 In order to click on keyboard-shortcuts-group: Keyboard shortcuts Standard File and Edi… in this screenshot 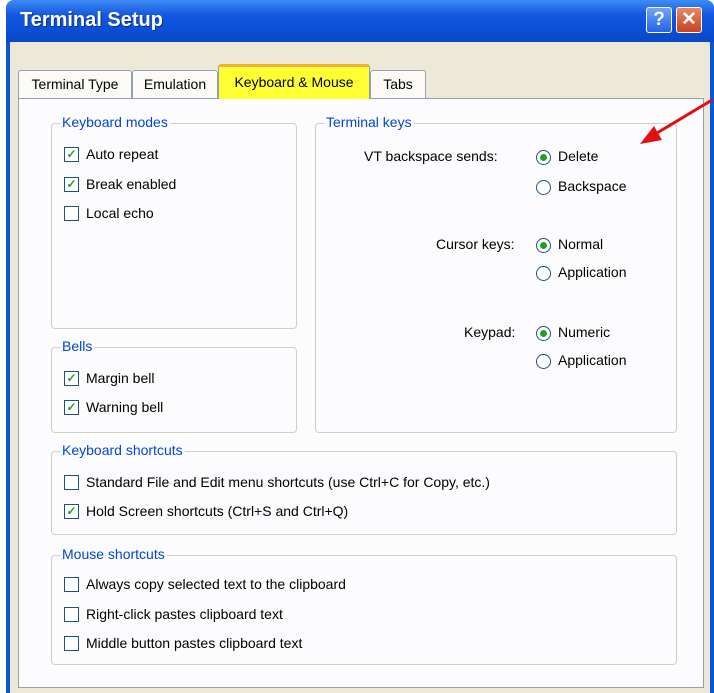, I will do `click(364, 488)`.